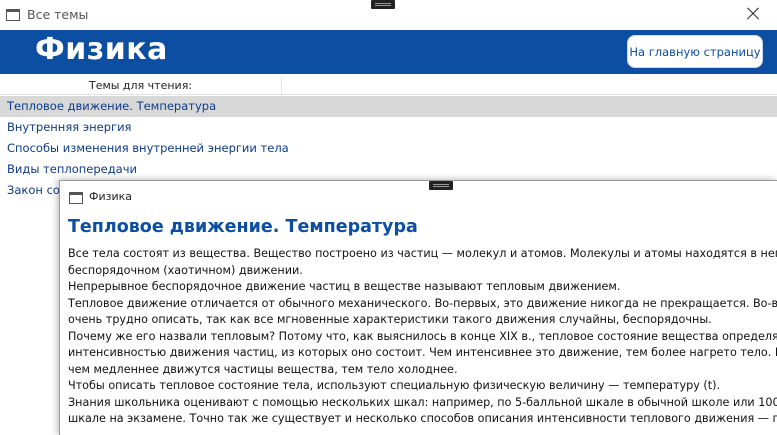  Describe the element at coordinates (58, 14) in the screenshot. I see `main-window-title: Все темы` at that location.